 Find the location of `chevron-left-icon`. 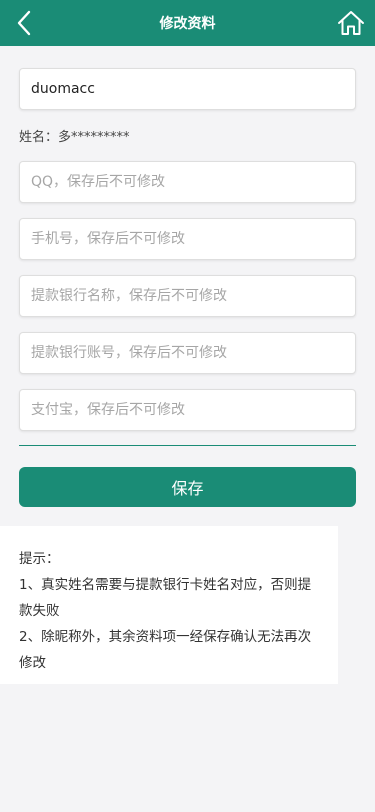

chevron-left-icon is located at coordinates (24, 23).